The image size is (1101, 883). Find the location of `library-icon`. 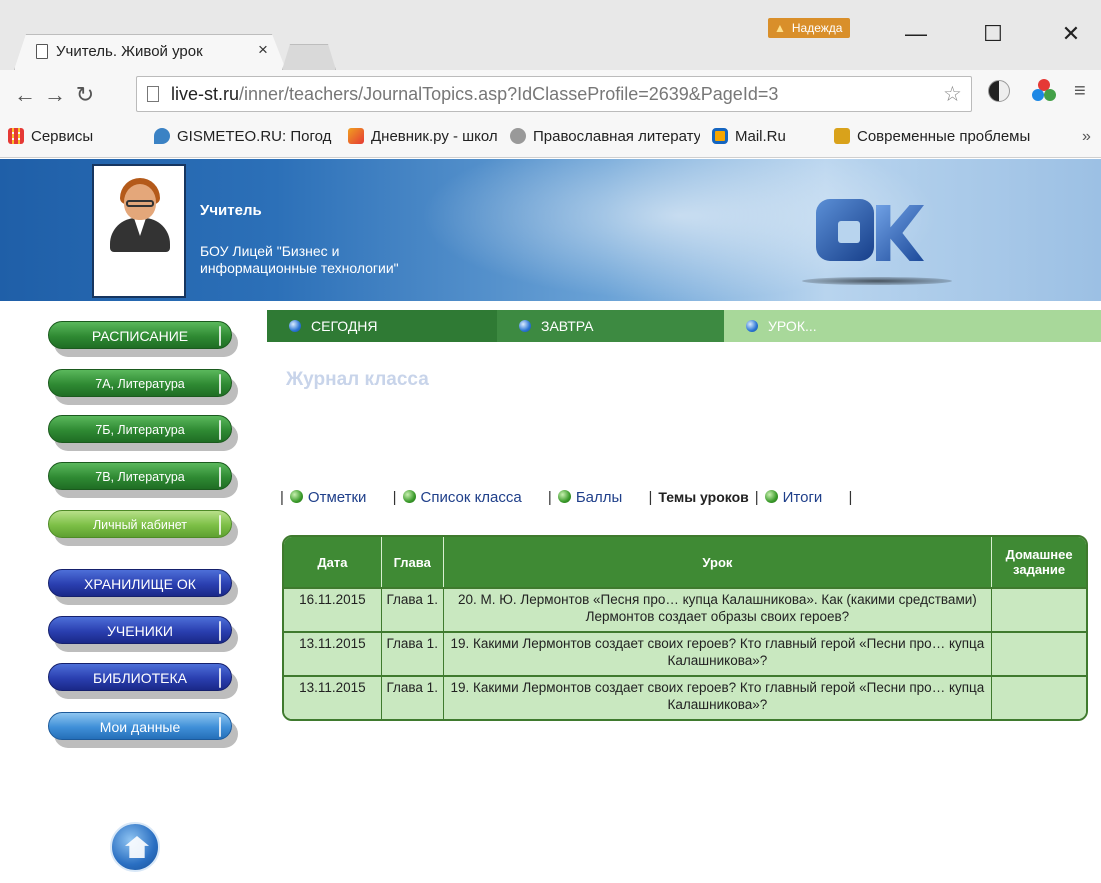

library-icon is located at coordinates (518, 136).